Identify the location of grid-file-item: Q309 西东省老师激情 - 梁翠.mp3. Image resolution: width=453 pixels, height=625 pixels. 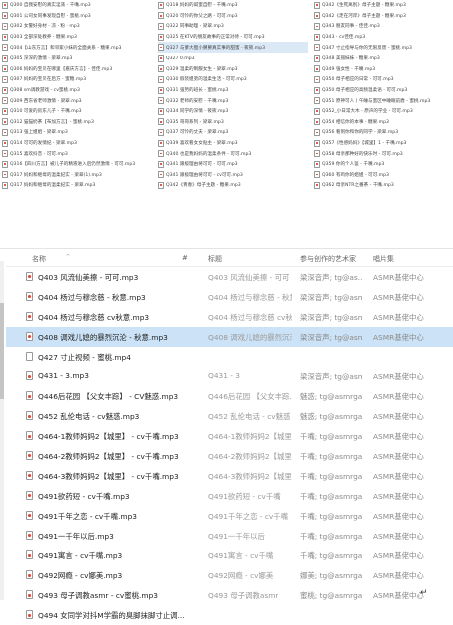
(77, 100).